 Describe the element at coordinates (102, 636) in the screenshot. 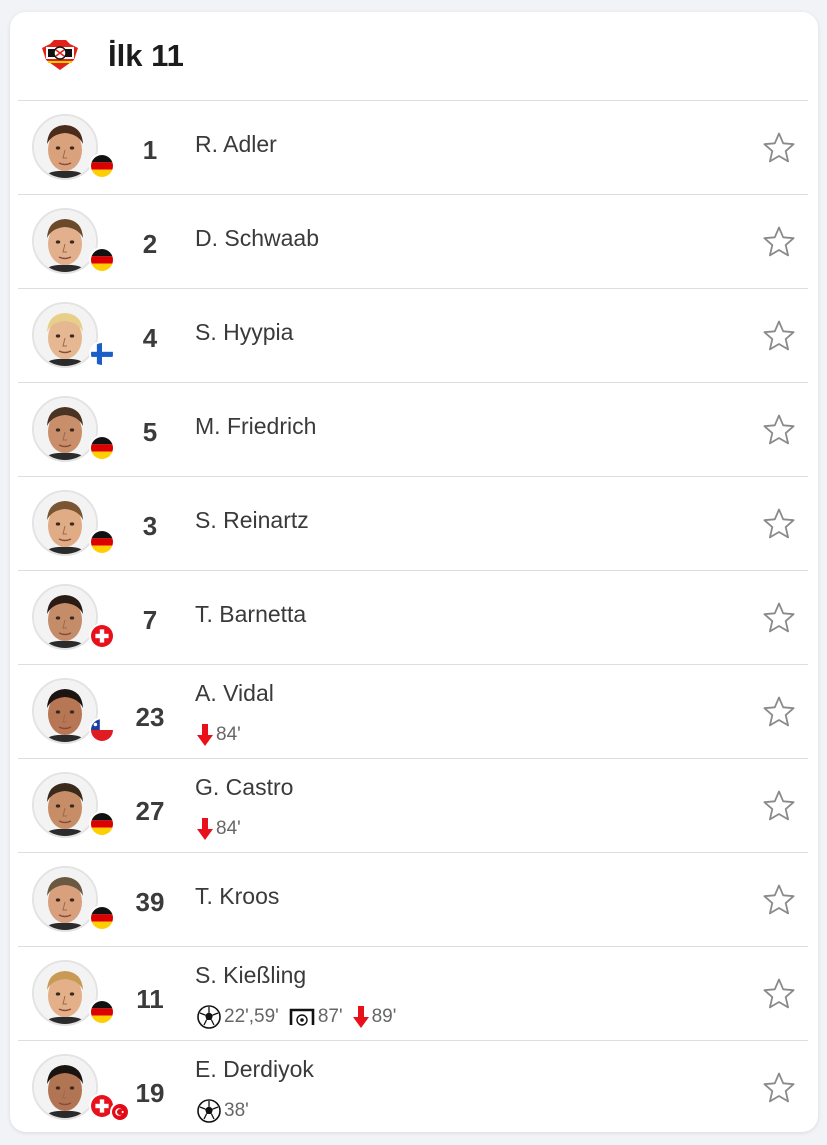

I see `switzerland-flag-icon` at that location.